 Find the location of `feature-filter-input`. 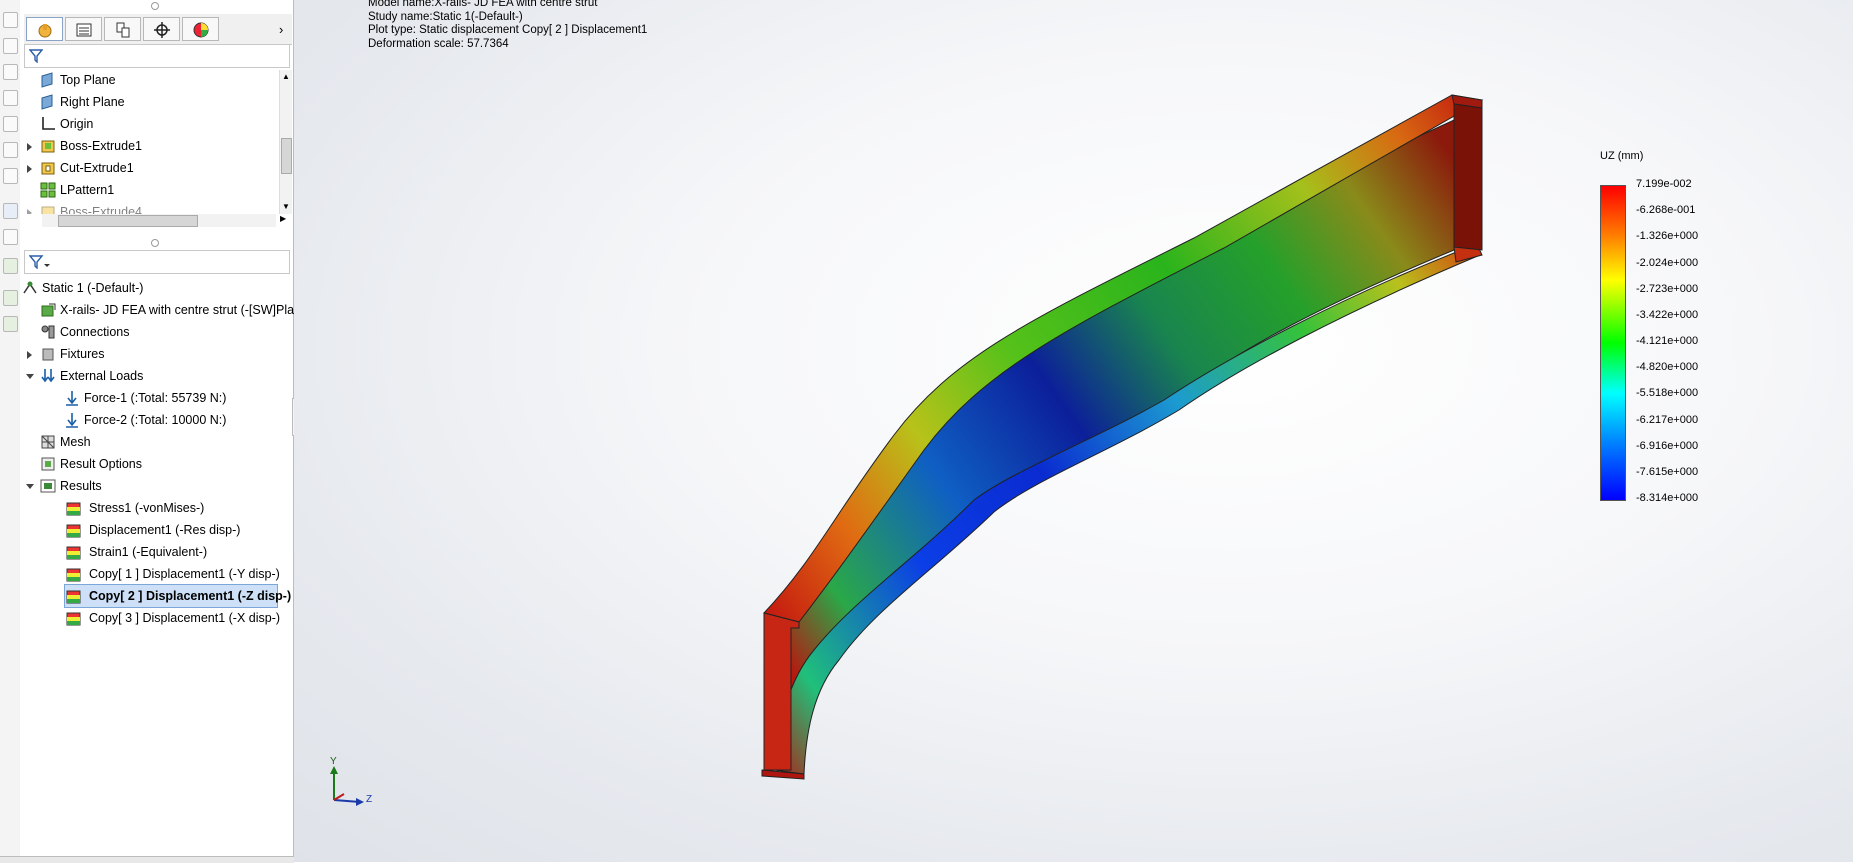

feature-filter-input is located at coordinates (157, 56).